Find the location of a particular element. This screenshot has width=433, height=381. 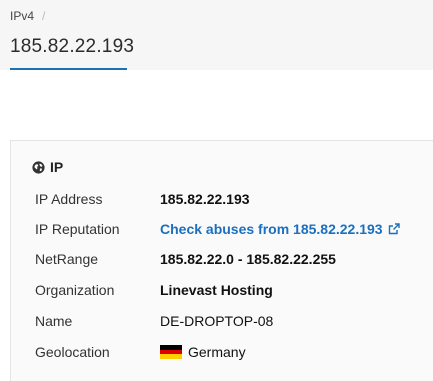

check-abuses-link: Check abuses from 185.82.22.193 is located at coordinates (280, 229).